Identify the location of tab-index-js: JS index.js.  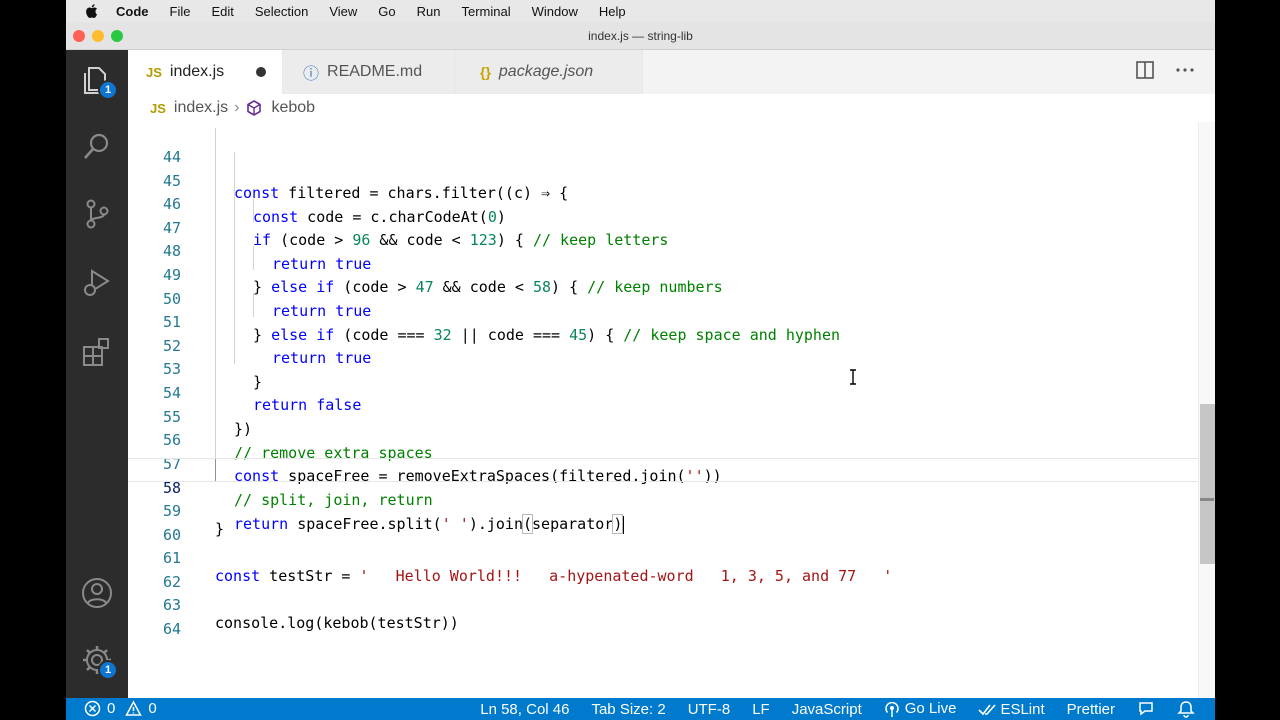
(205, 72).